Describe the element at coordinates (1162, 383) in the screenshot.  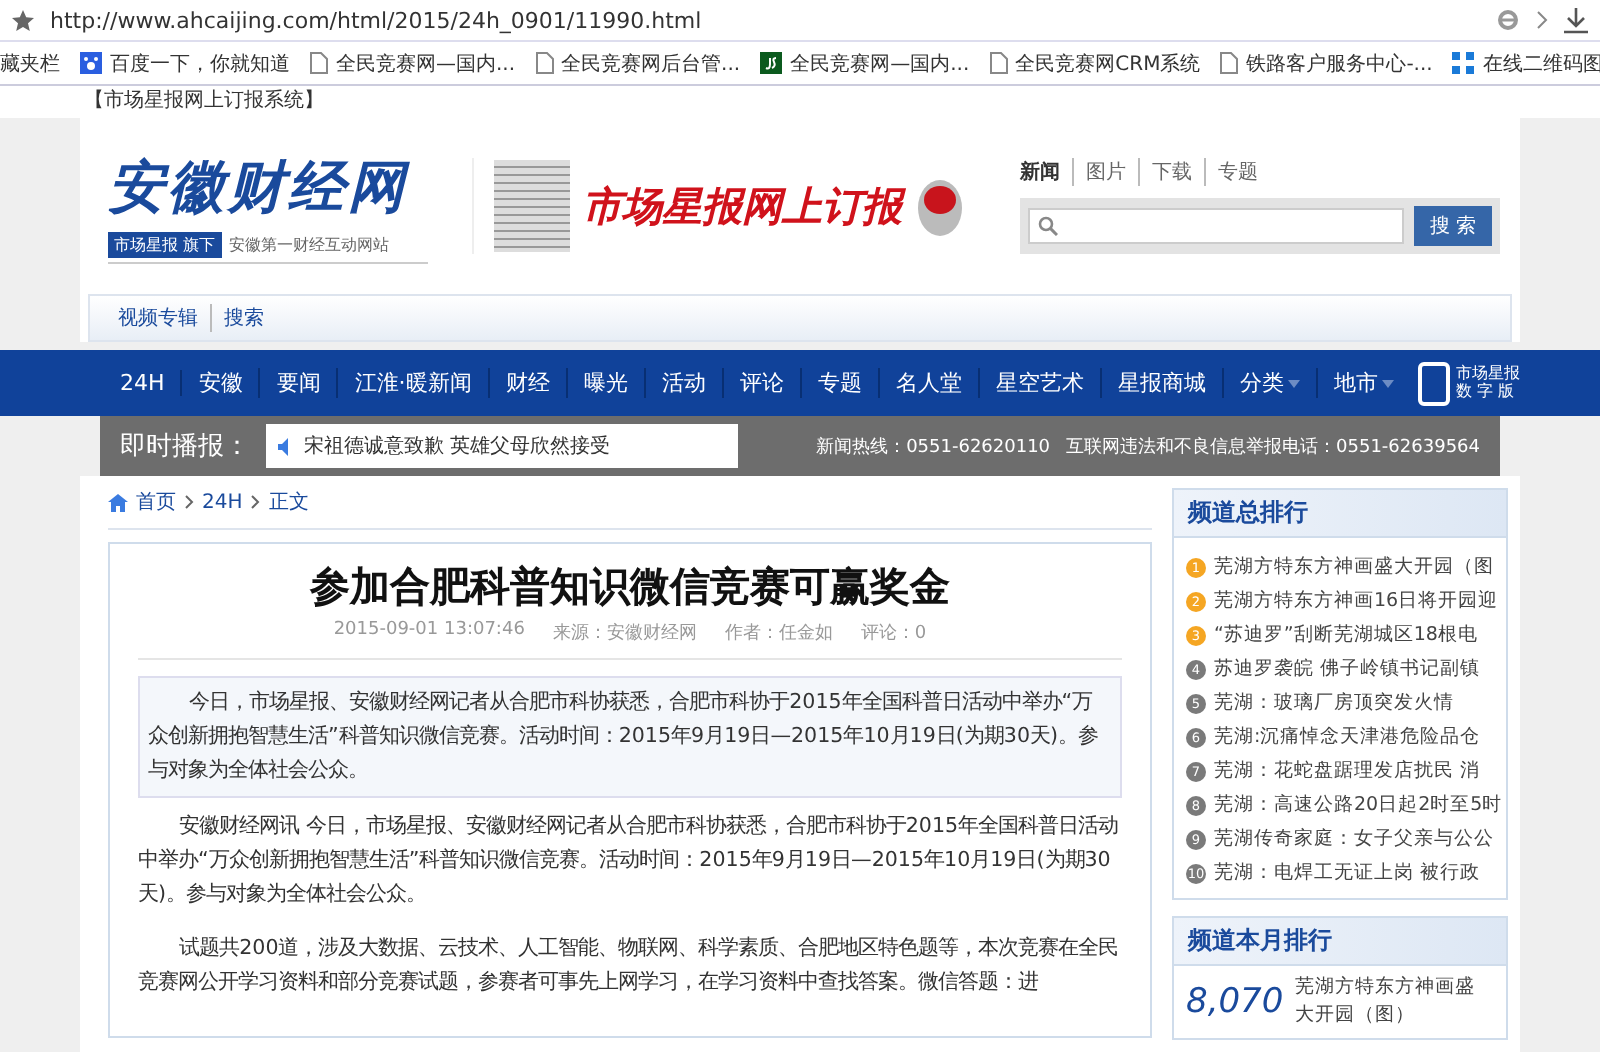
I see `nav-item: 星报商城` at that location.